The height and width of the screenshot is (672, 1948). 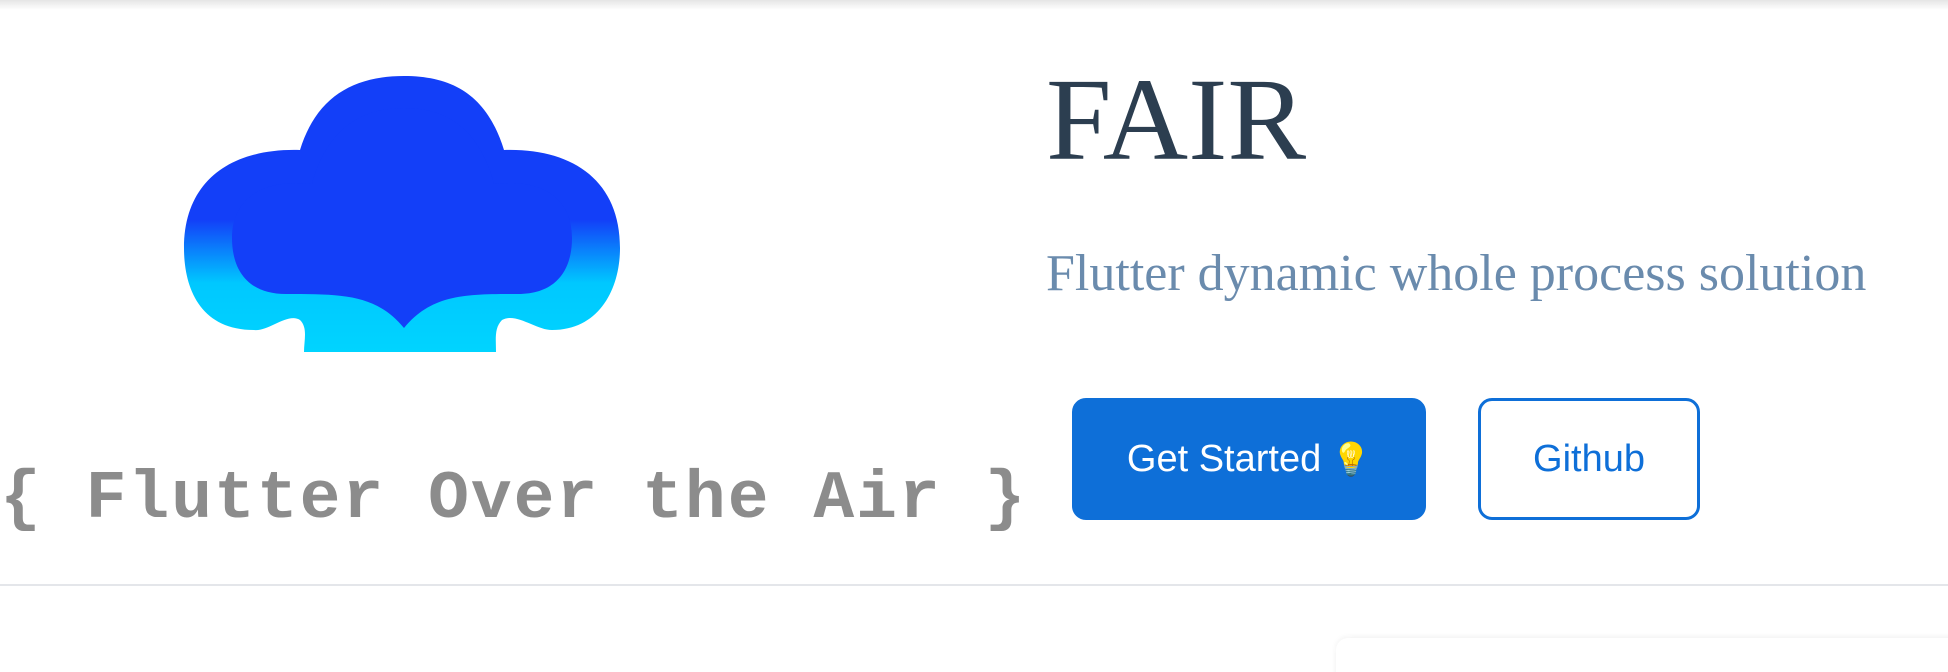 What do you see at coordinates (1642, 655) in the screenshot?
I see `feature-card` at bounding box center [1642, 655].